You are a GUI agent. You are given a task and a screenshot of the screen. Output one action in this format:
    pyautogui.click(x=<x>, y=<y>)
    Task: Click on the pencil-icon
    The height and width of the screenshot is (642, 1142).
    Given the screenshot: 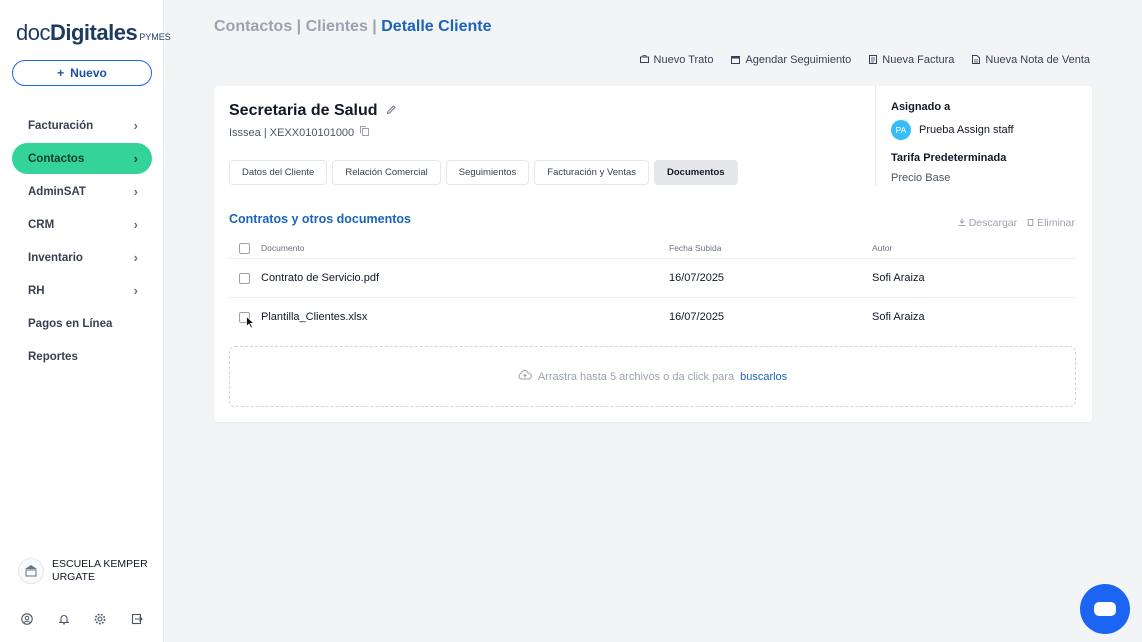 What is the action you would take?
    pyautogui.click(x=391, y=111)
    